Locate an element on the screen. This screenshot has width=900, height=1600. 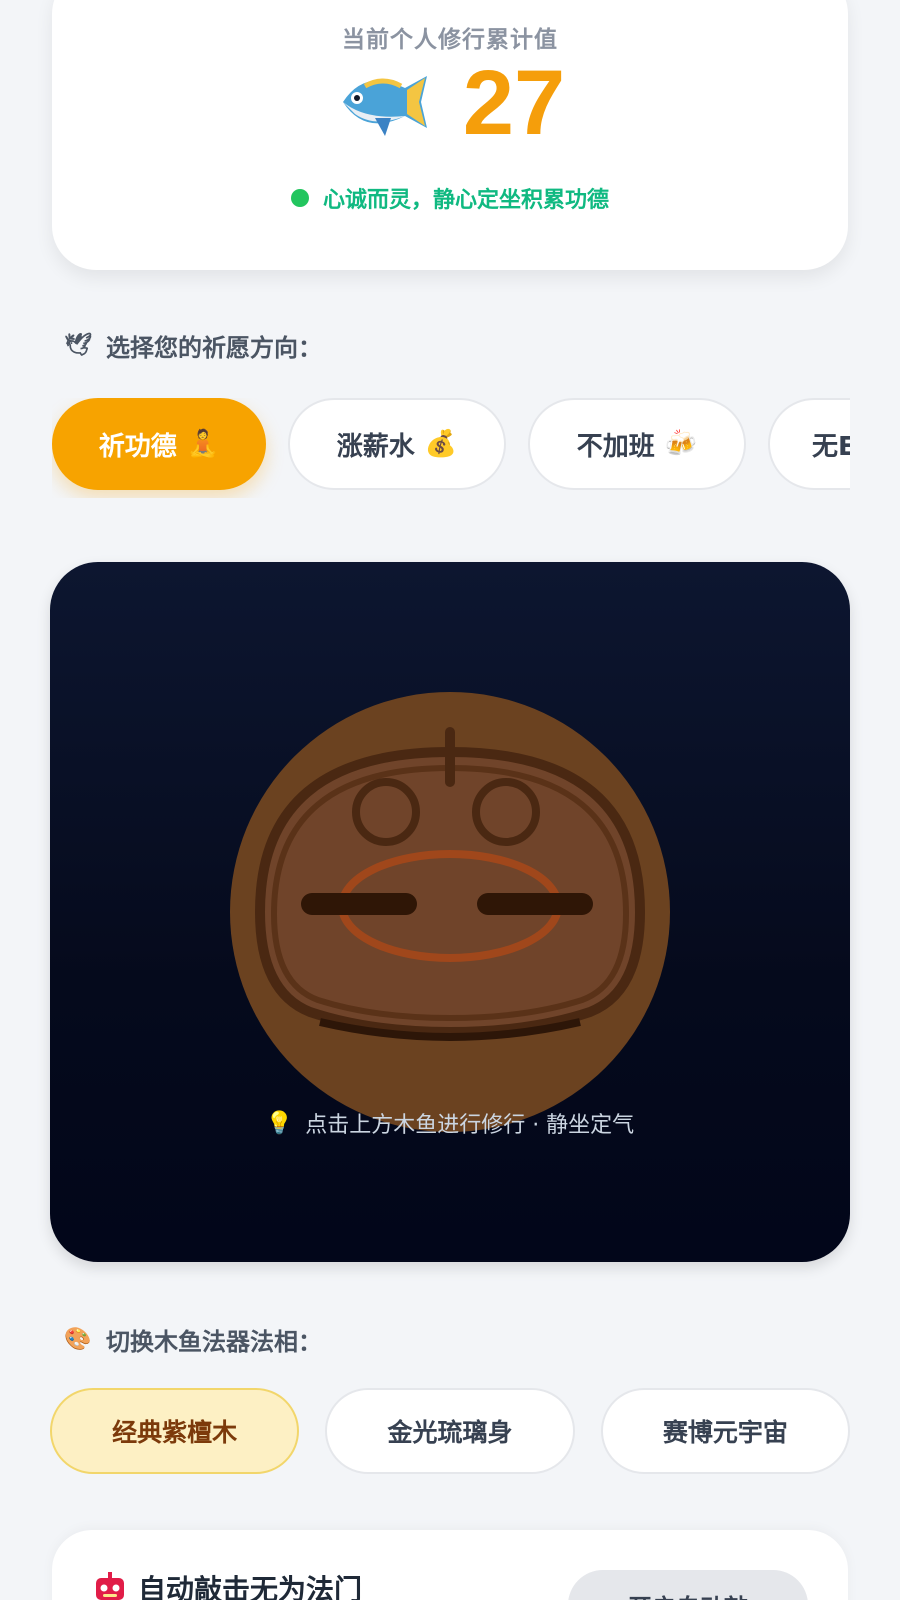
auto-tap-title: 自动敲击无为法门 is located at coordinates (227, 1584).